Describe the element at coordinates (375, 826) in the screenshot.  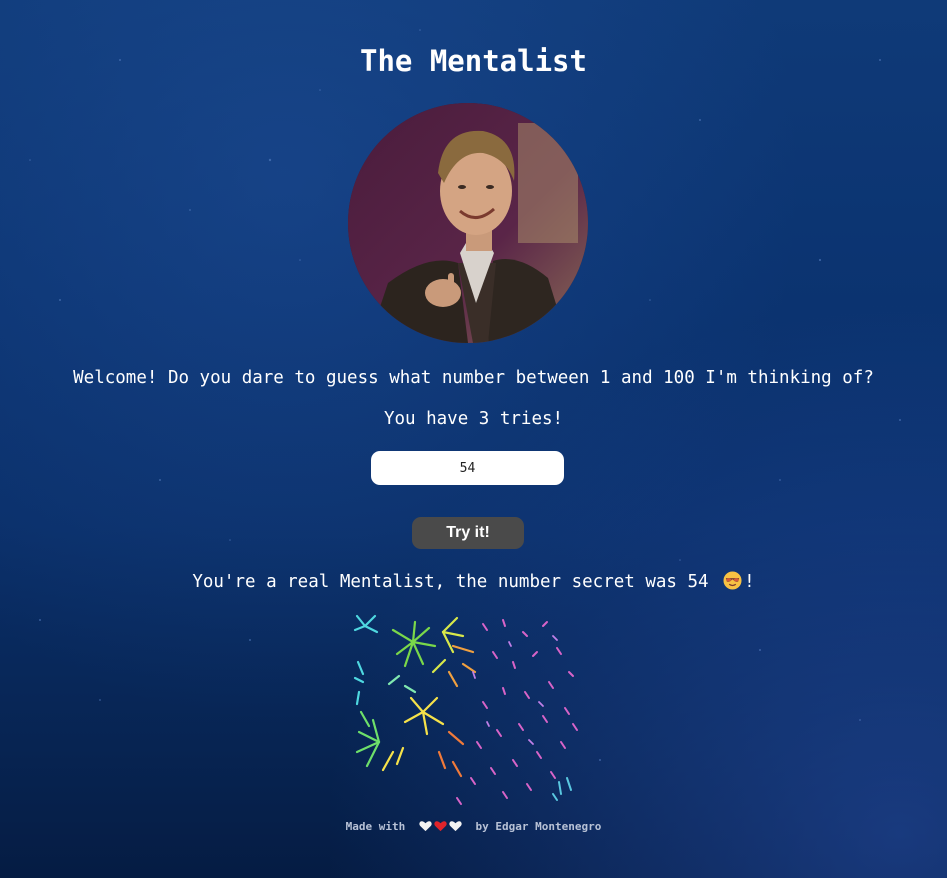
I see `made-with-text: Made with` at that location.